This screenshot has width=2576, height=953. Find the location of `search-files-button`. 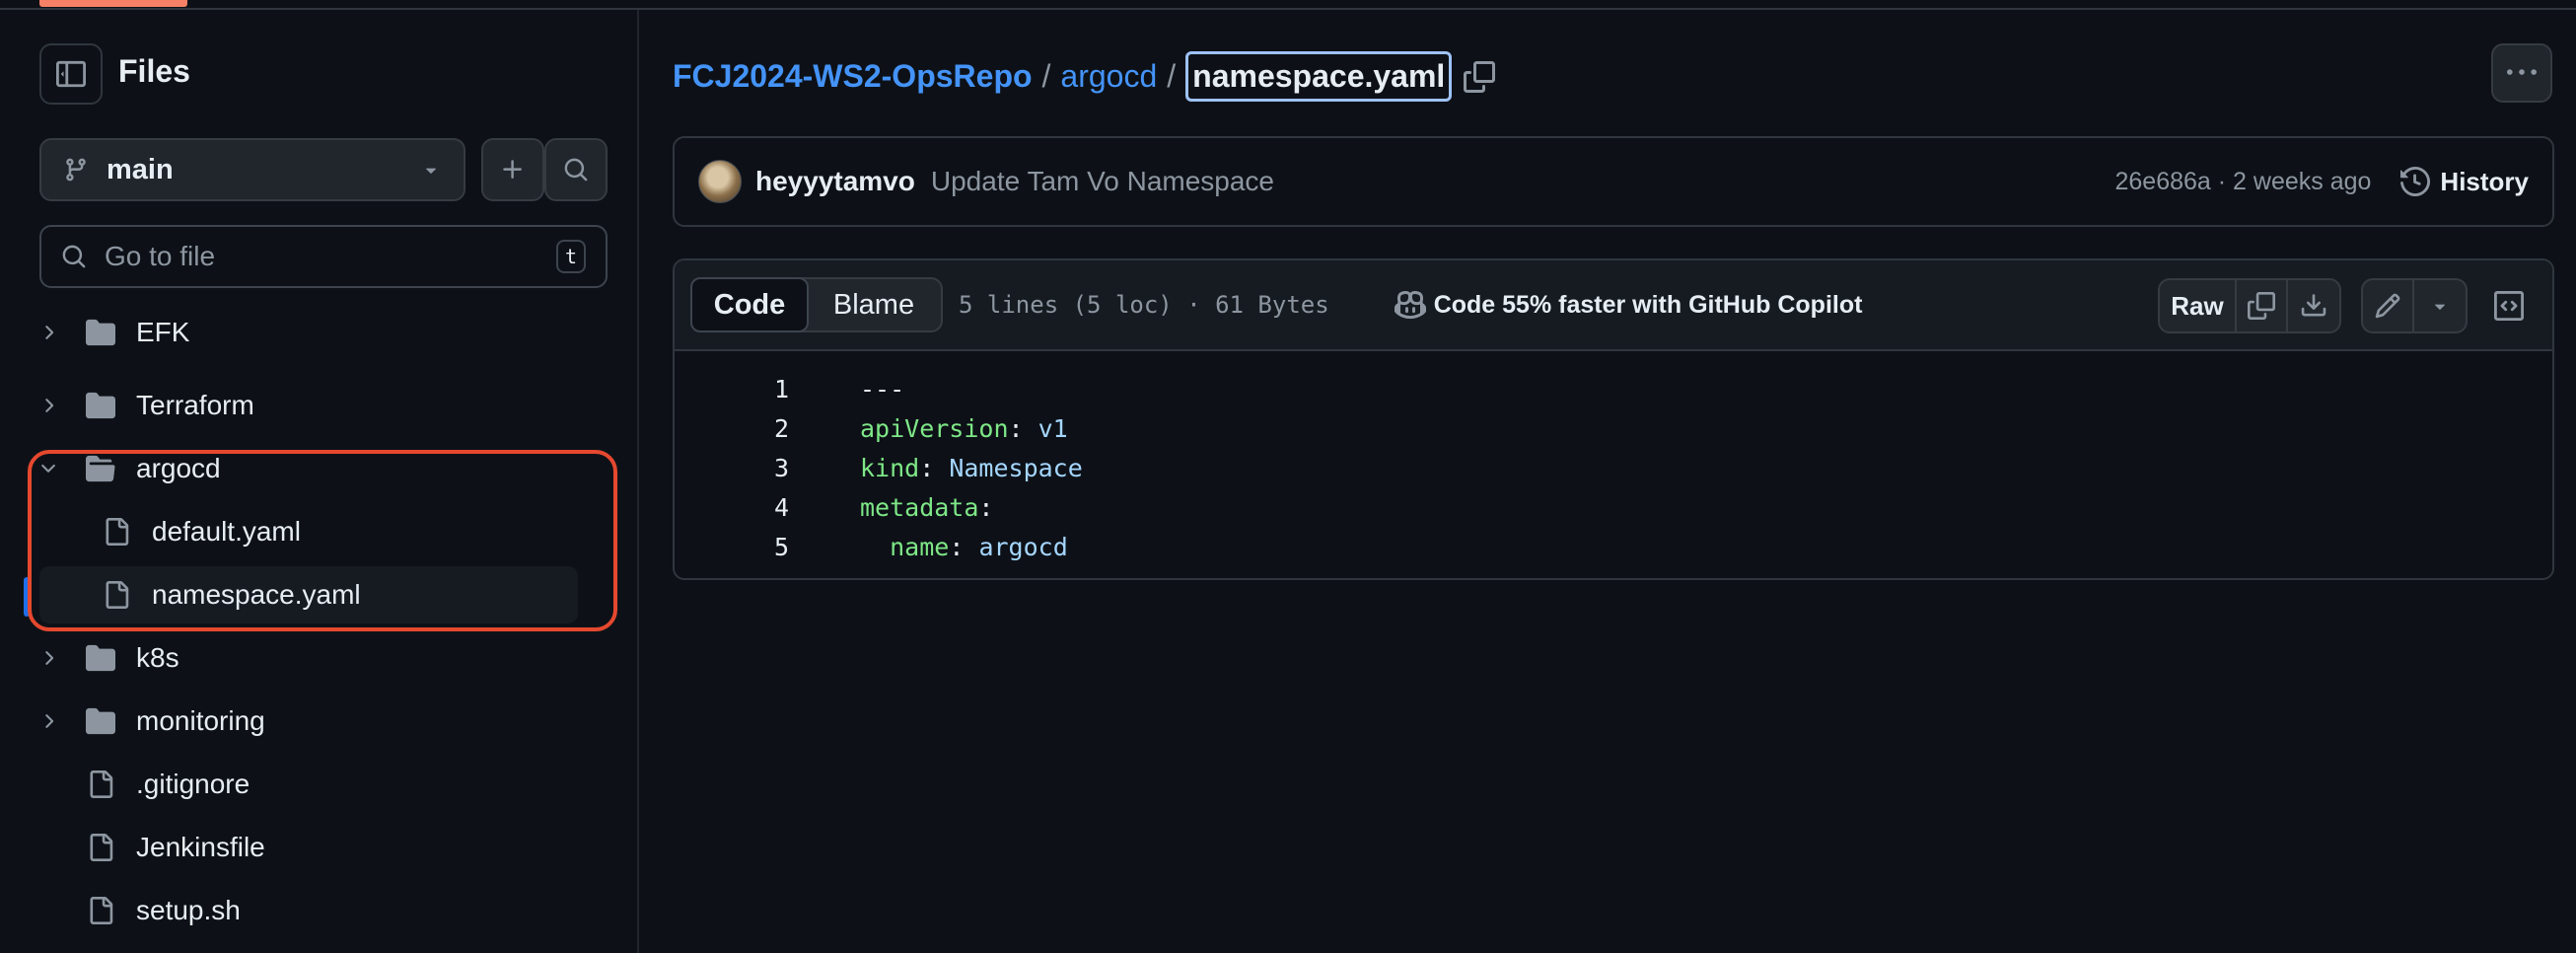

search-files-button is located at coordinates (576, 169).